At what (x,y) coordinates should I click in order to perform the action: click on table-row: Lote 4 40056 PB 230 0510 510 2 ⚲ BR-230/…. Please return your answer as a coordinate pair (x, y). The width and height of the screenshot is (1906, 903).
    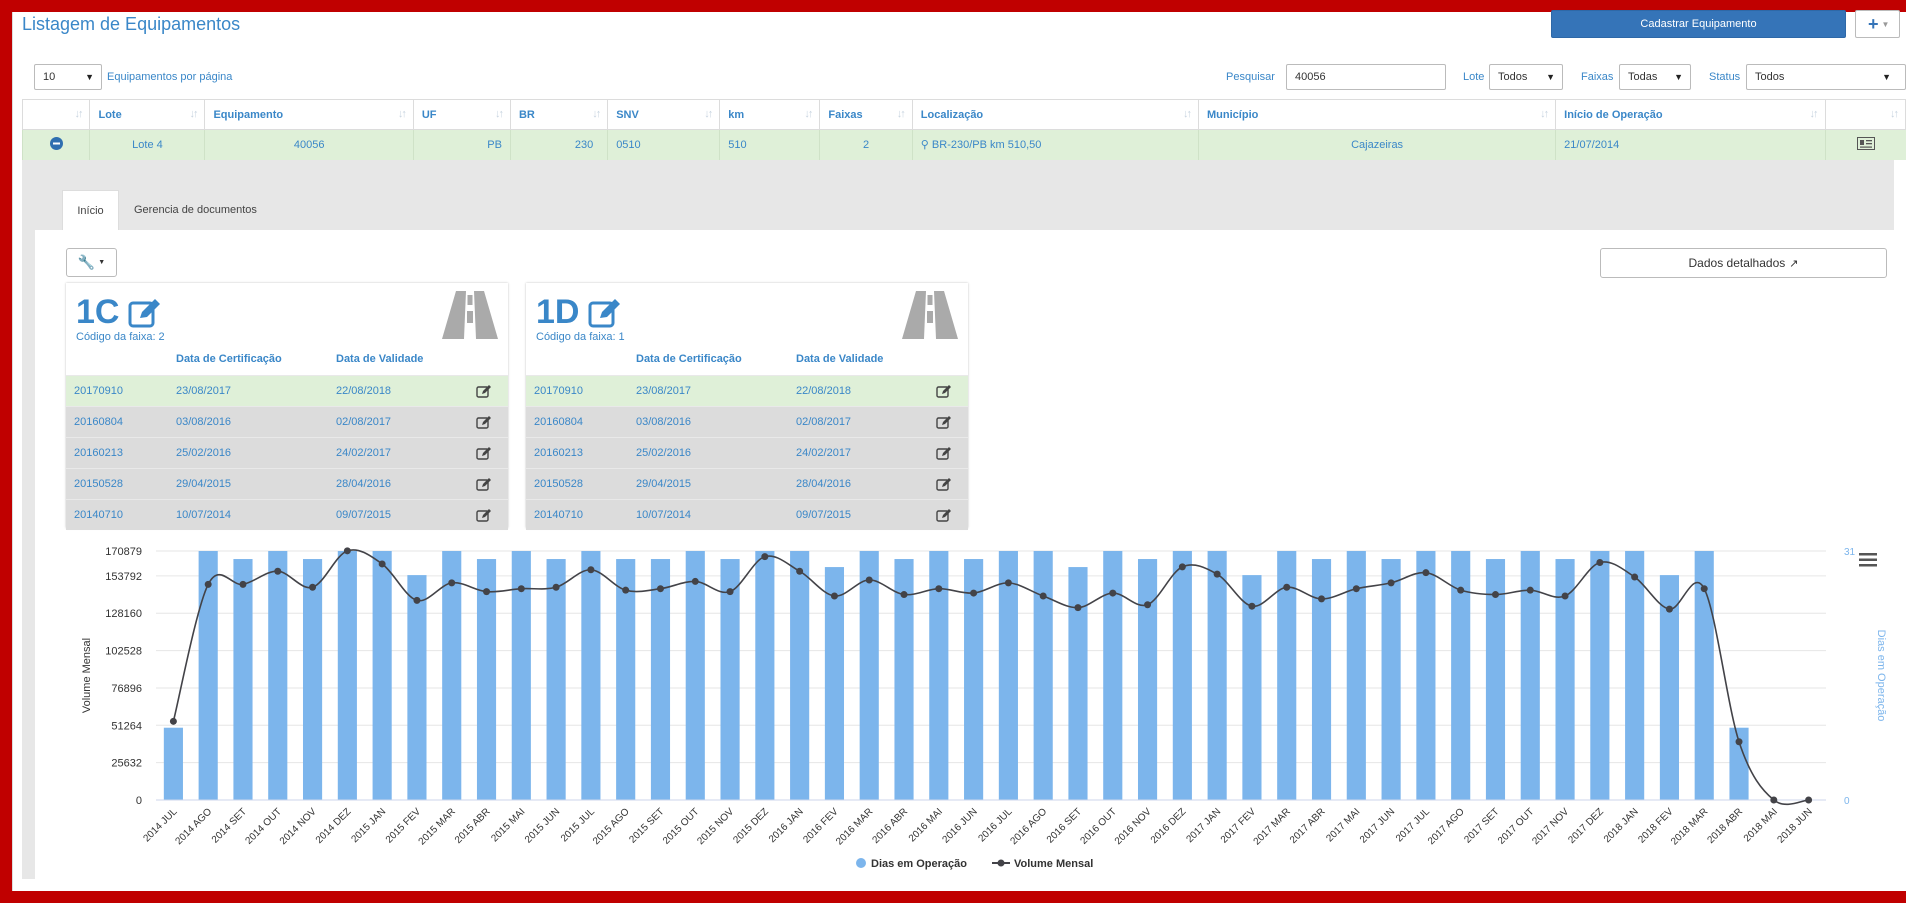
    Looking at the image, I should click on (963, 144).